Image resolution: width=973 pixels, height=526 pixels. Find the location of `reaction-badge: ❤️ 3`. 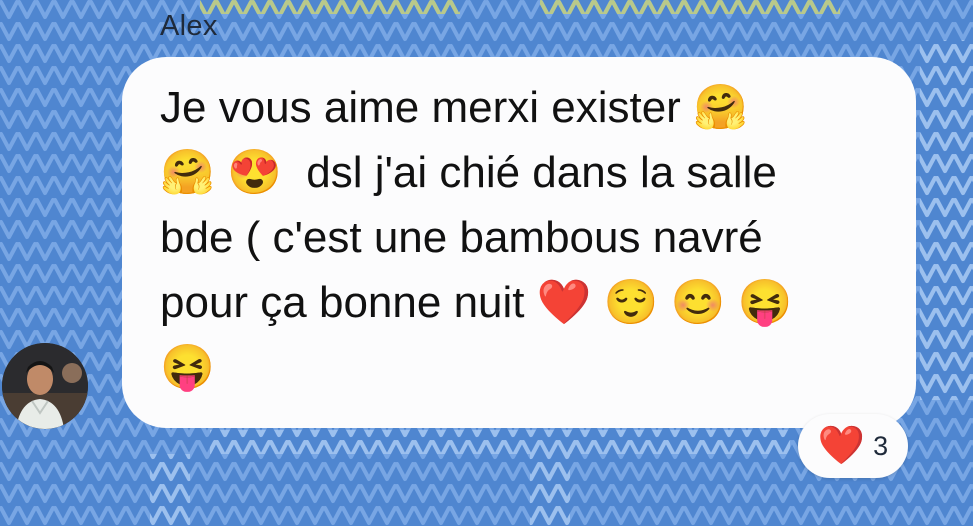

reaction-badge: ❤️ 3 is located at coordinates (853, 446).